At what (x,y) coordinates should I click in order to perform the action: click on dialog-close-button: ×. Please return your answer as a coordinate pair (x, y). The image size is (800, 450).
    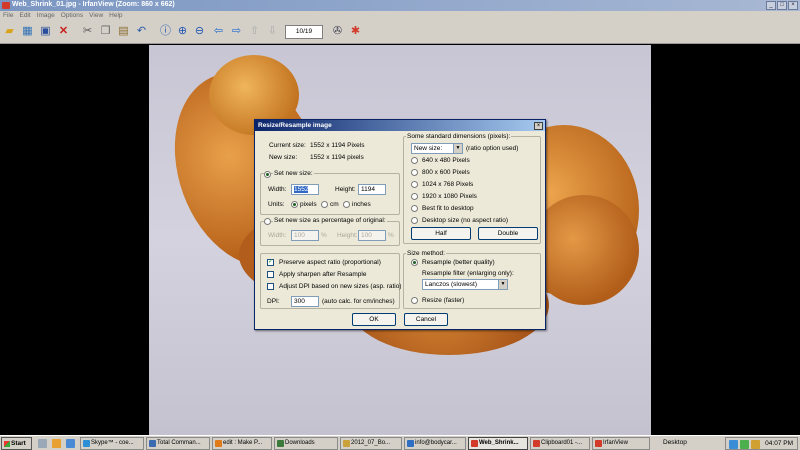
    Looking at the image, I should click on (538, 126).